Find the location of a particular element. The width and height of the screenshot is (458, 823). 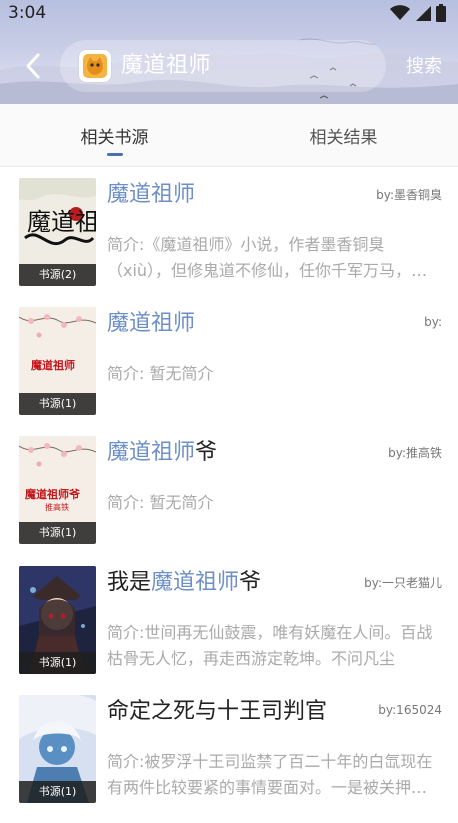

book-cover: 魔道祖师爷 推高铁 书源(1) is located at coordinates (57, 490).